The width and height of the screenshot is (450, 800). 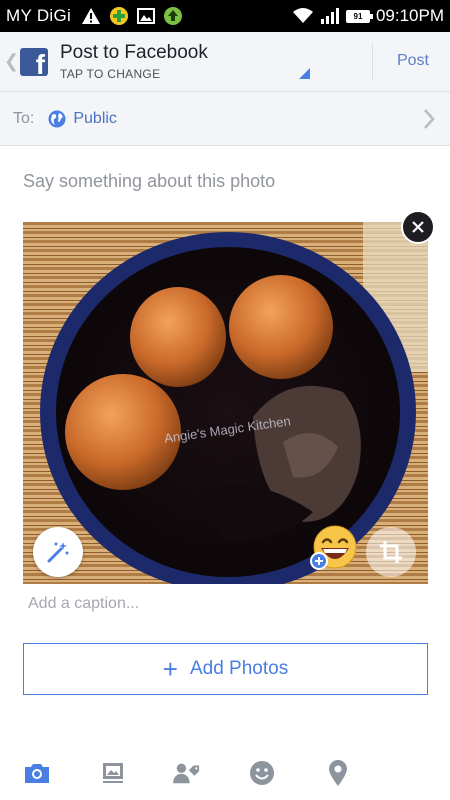 I want to click on tap-to-change-label: TAP TO CHANGE, so click(x=110, y=73).